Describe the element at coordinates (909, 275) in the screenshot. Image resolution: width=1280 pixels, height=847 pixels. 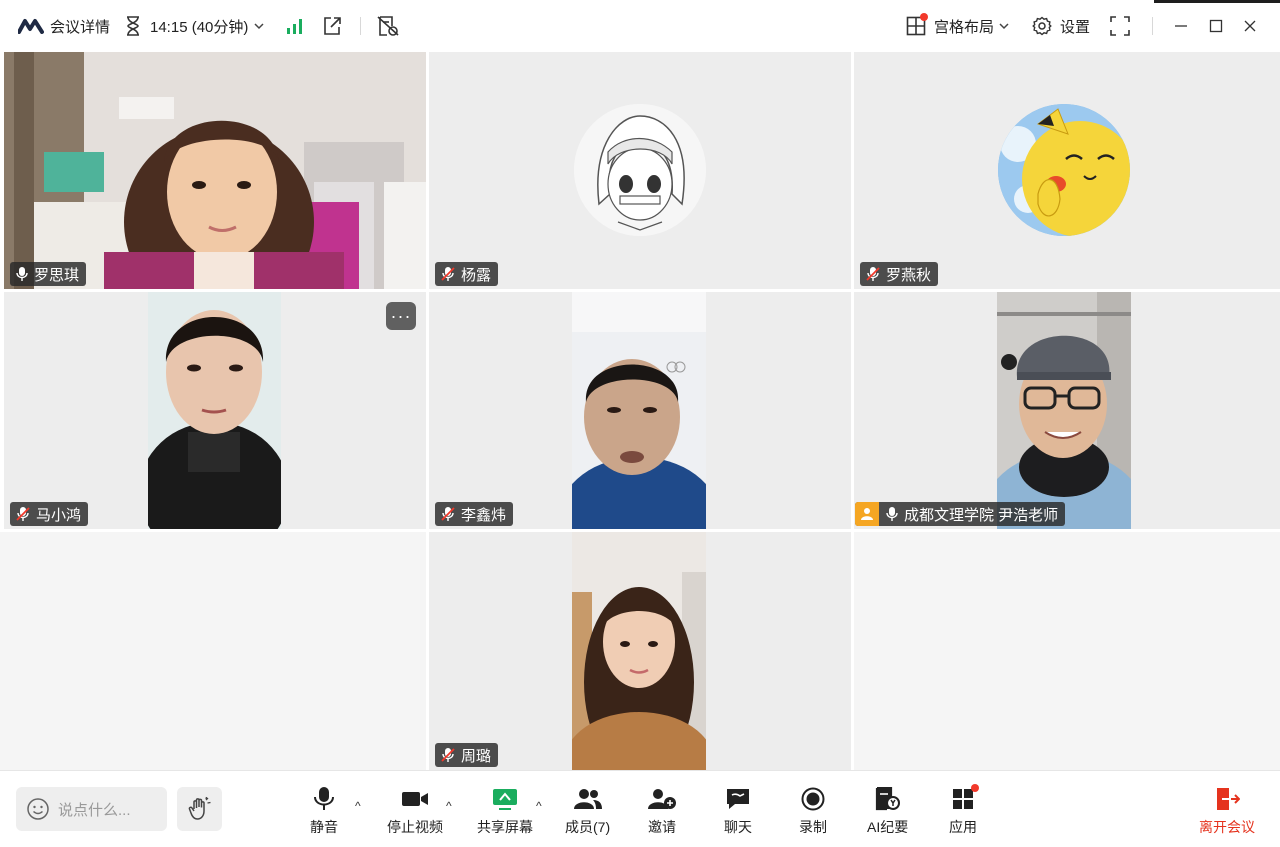
I see `participant-name: 罗燕秋` at that location.